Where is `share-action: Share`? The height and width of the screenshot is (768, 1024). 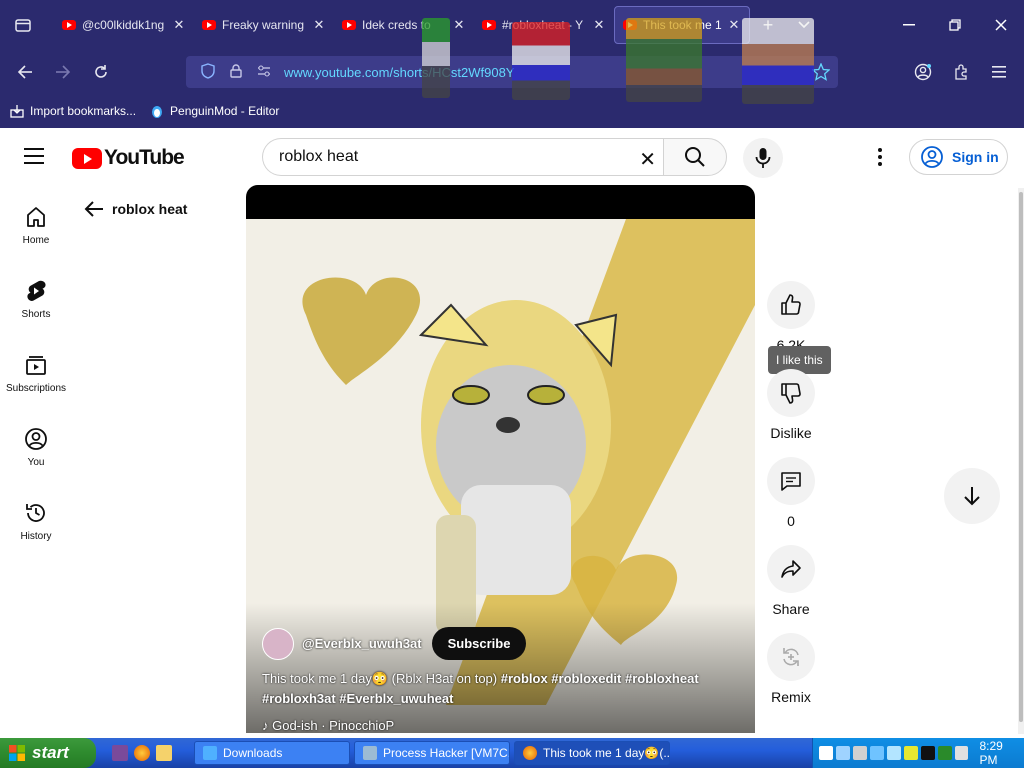 share-action: Share is located at coordinates (791, 581).